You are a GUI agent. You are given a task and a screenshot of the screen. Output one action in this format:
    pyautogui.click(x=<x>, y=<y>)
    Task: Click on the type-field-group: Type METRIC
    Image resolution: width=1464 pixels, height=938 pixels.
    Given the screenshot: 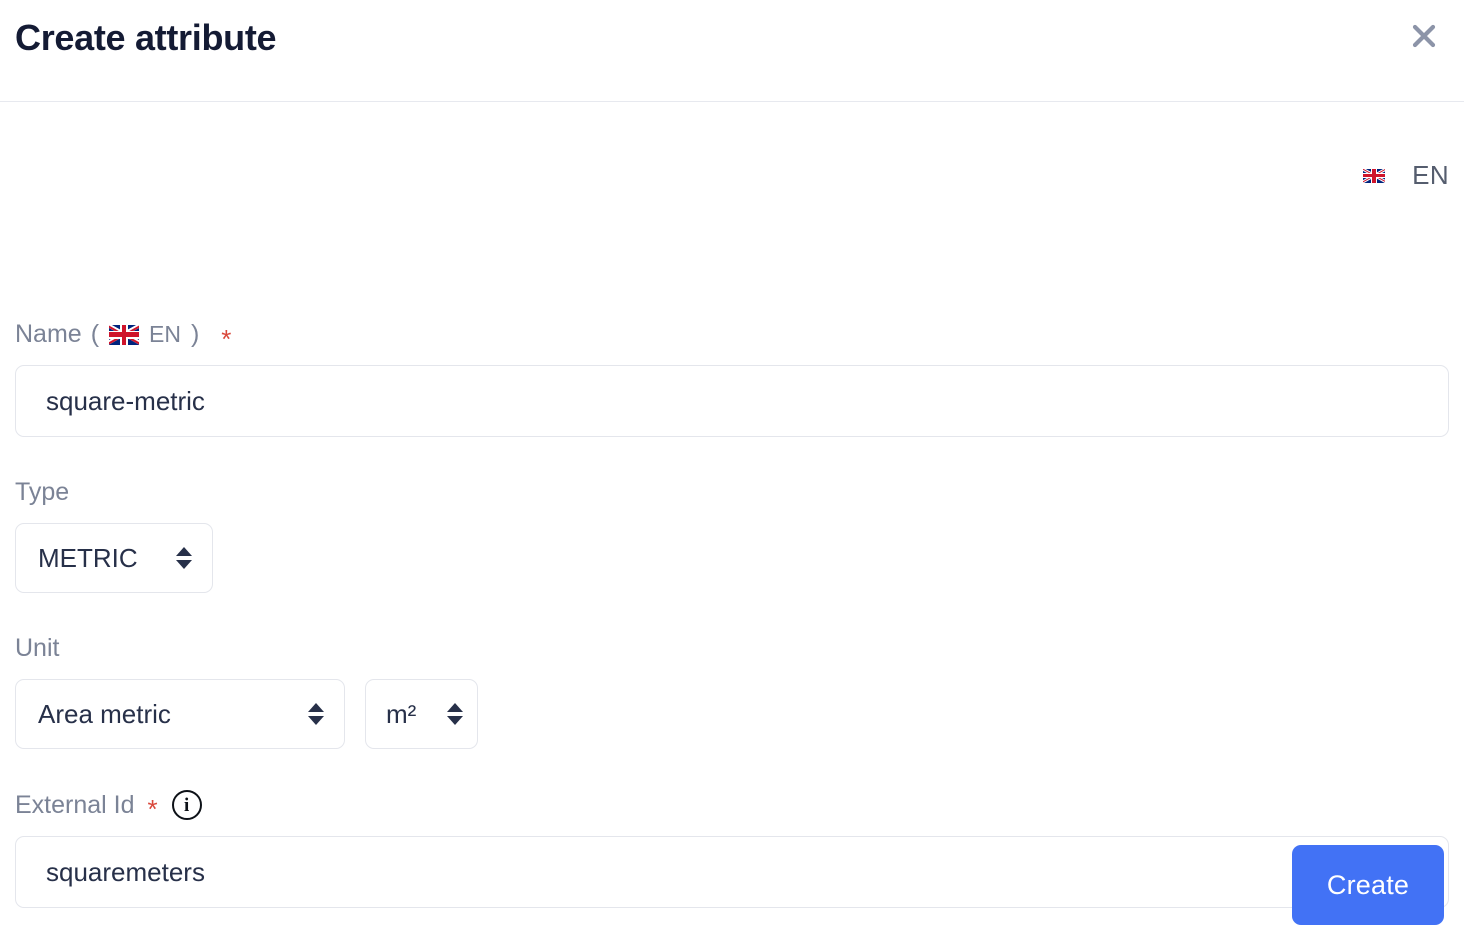 What is the action you would take?
    pyautogui.click(x=114, y=535)
    